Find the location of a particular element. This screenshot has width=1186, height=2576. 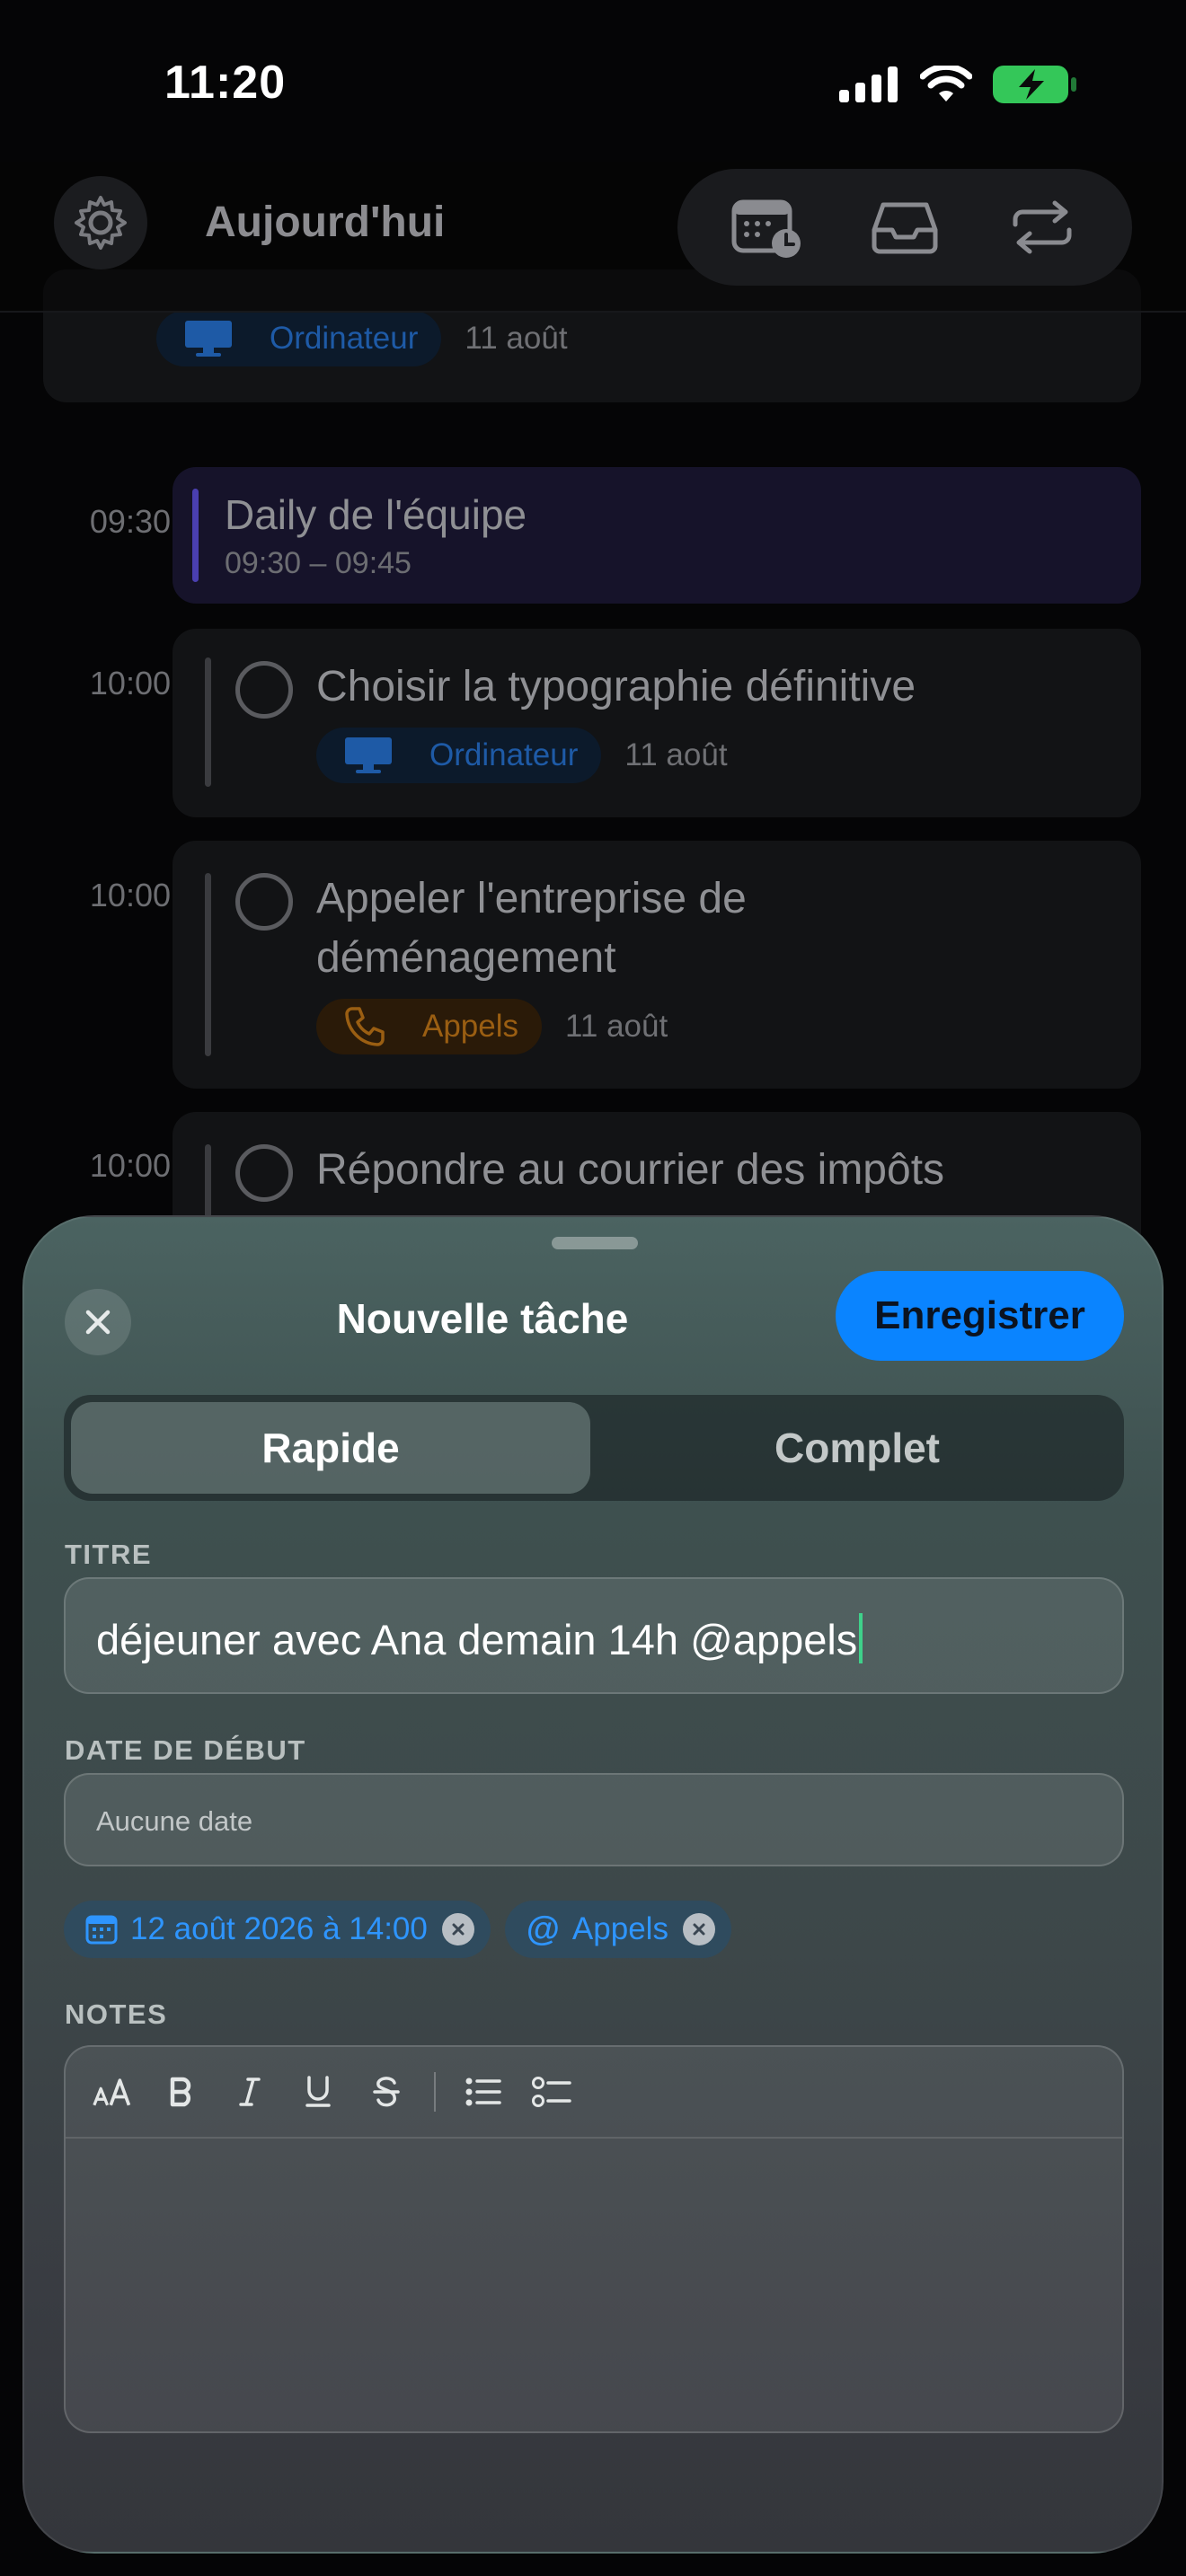

task-title: Choisir la typographie définitive is located at coordinates (616, 686).